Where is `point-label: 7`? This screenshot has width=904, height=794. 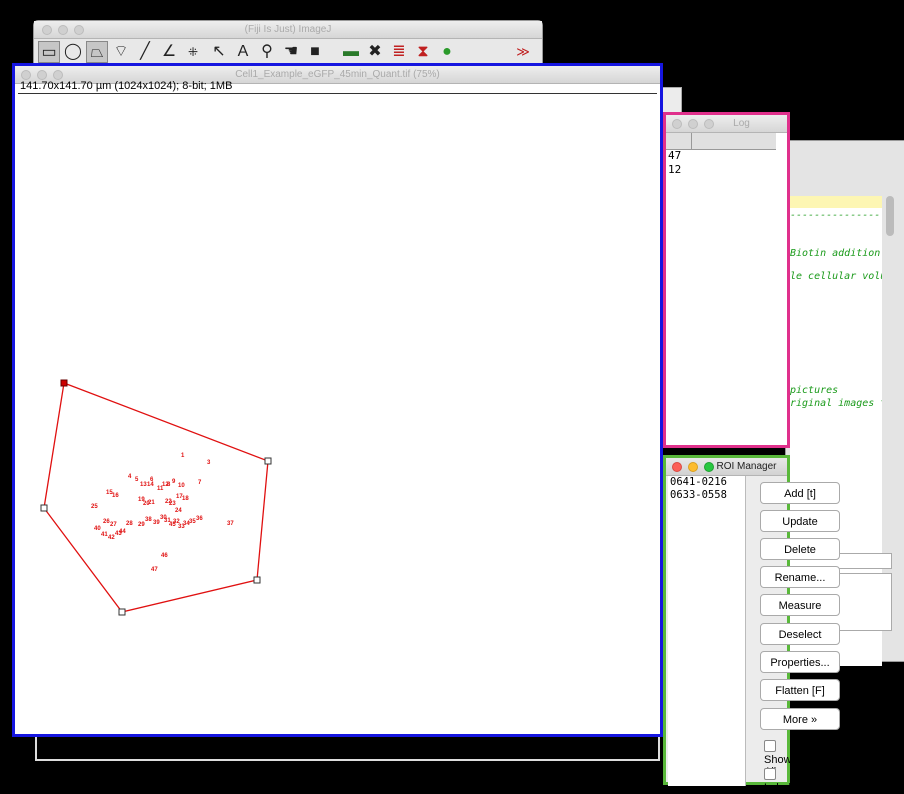 point-label: 7 is located at coordinates (200, 483).